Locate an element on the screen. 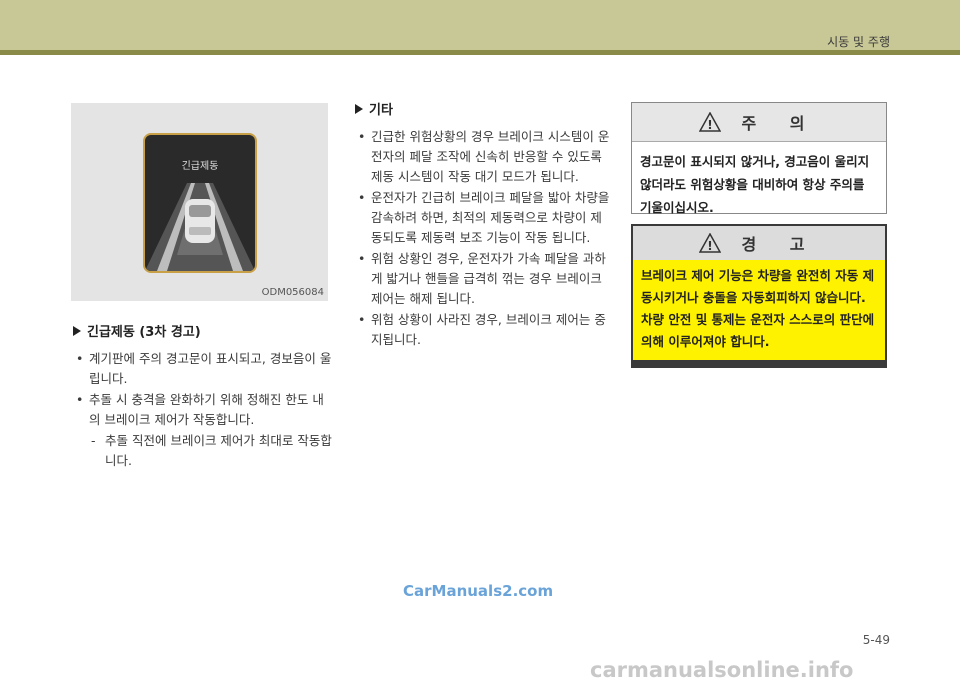 This screenshot has width=960, height=685. warning-title: 경 고 is located at coordinates (780, 244).